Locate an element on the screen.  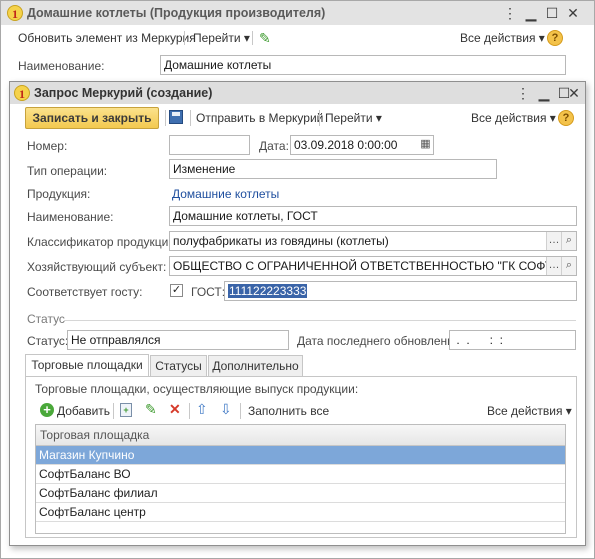
date-label: Дата: is located at coordinates (274, 146).